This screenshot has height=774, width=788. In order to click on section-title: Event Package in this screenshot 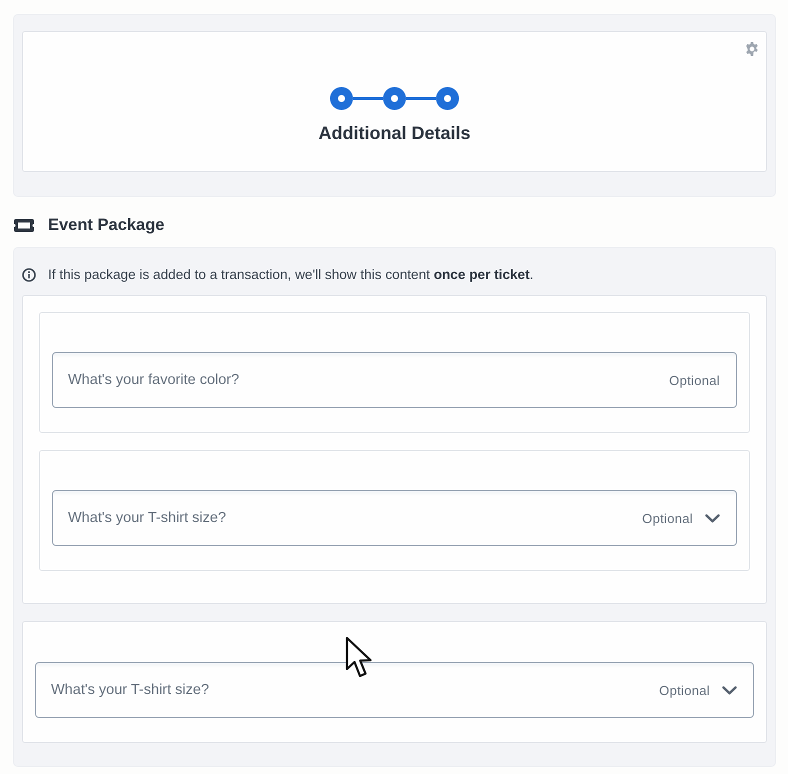, I will do `click(106, 225)`.